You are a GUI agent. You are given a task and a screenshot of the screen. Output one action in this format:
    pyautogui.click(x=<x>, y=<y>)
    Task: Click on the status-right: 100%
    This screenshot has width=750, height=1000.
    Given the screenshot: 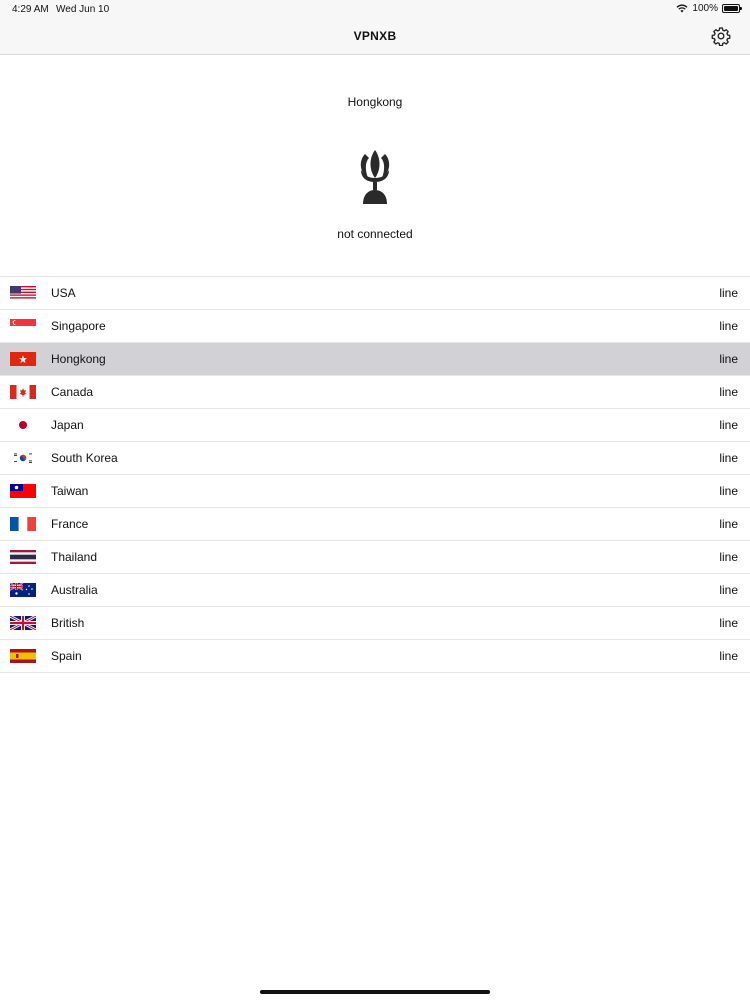 What is the action you would take?
    pyautogui.click(x=709, y=8)
    